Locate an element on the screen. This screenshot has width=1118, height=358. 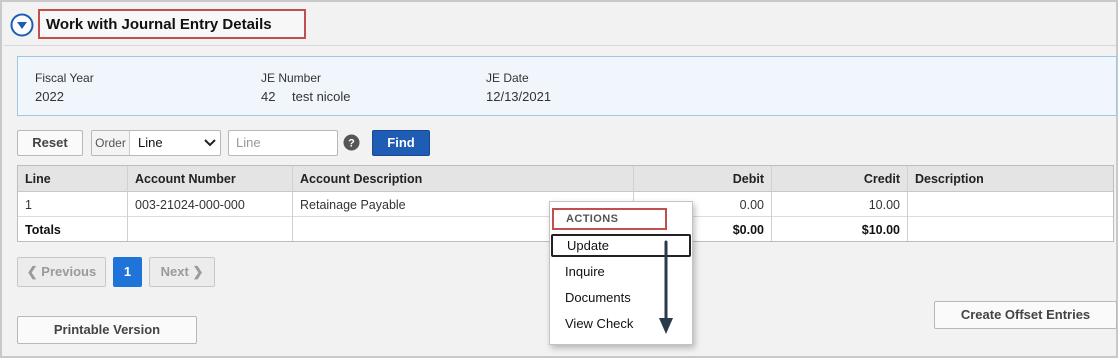
help-icon: ? is located at coordinates (351, 142).